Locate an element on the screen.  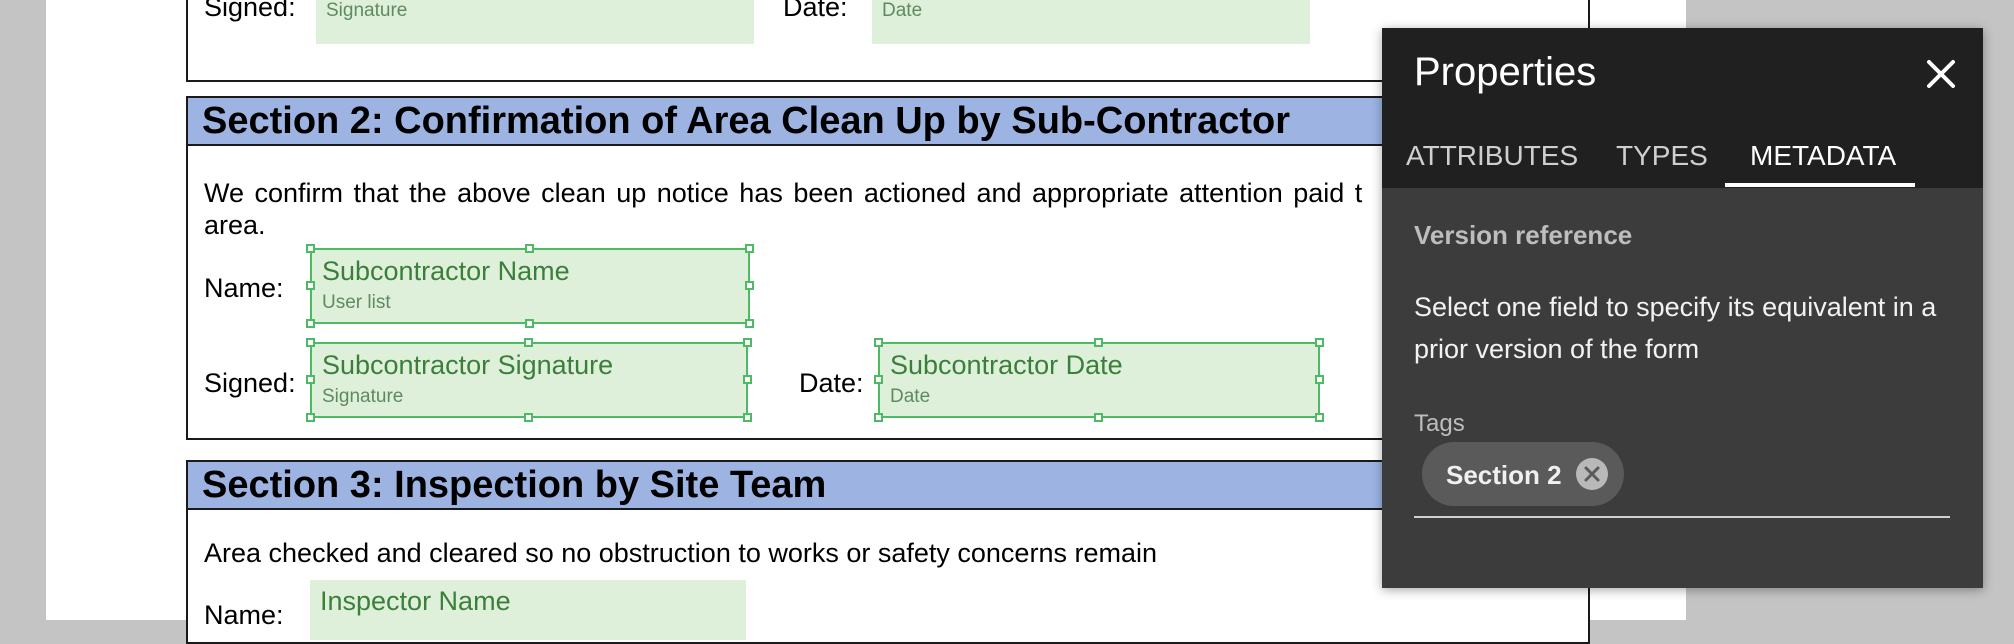
tag-chip-section-2: Section 2 is located at coordinates (1523, 474).